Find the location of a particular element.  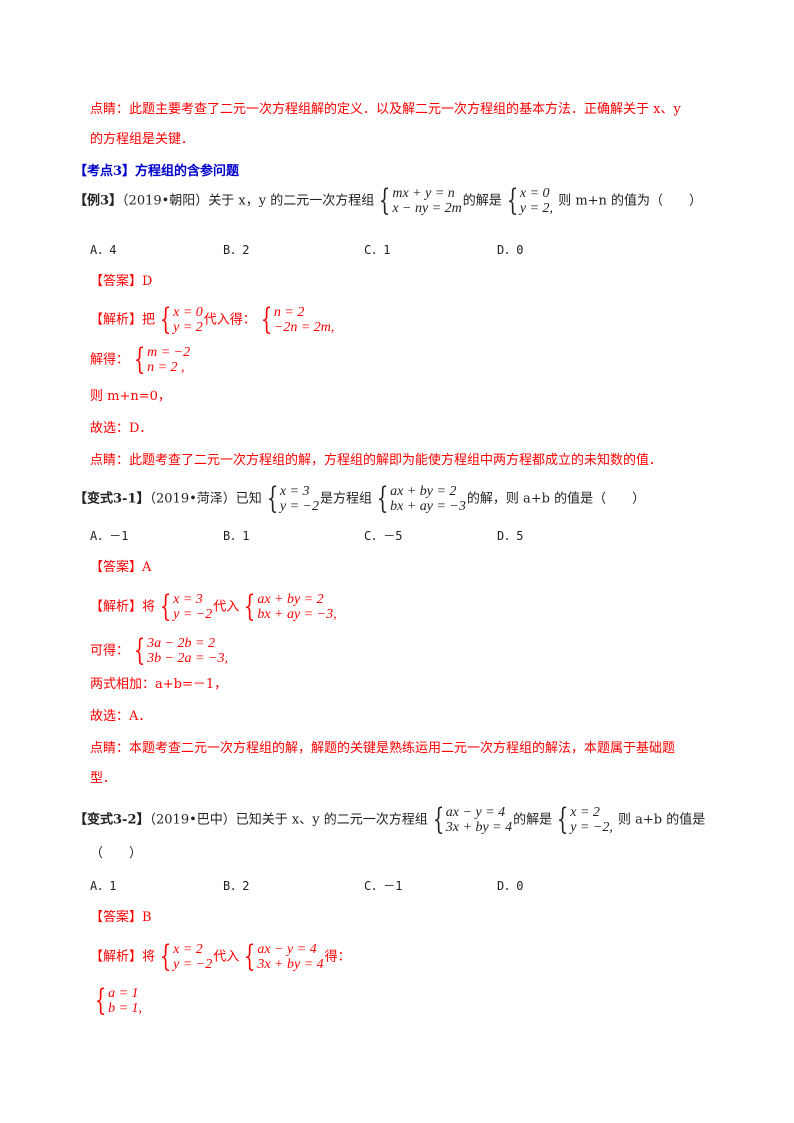

variant31-choose: 故选：A． is located at coordinates (121, 716).